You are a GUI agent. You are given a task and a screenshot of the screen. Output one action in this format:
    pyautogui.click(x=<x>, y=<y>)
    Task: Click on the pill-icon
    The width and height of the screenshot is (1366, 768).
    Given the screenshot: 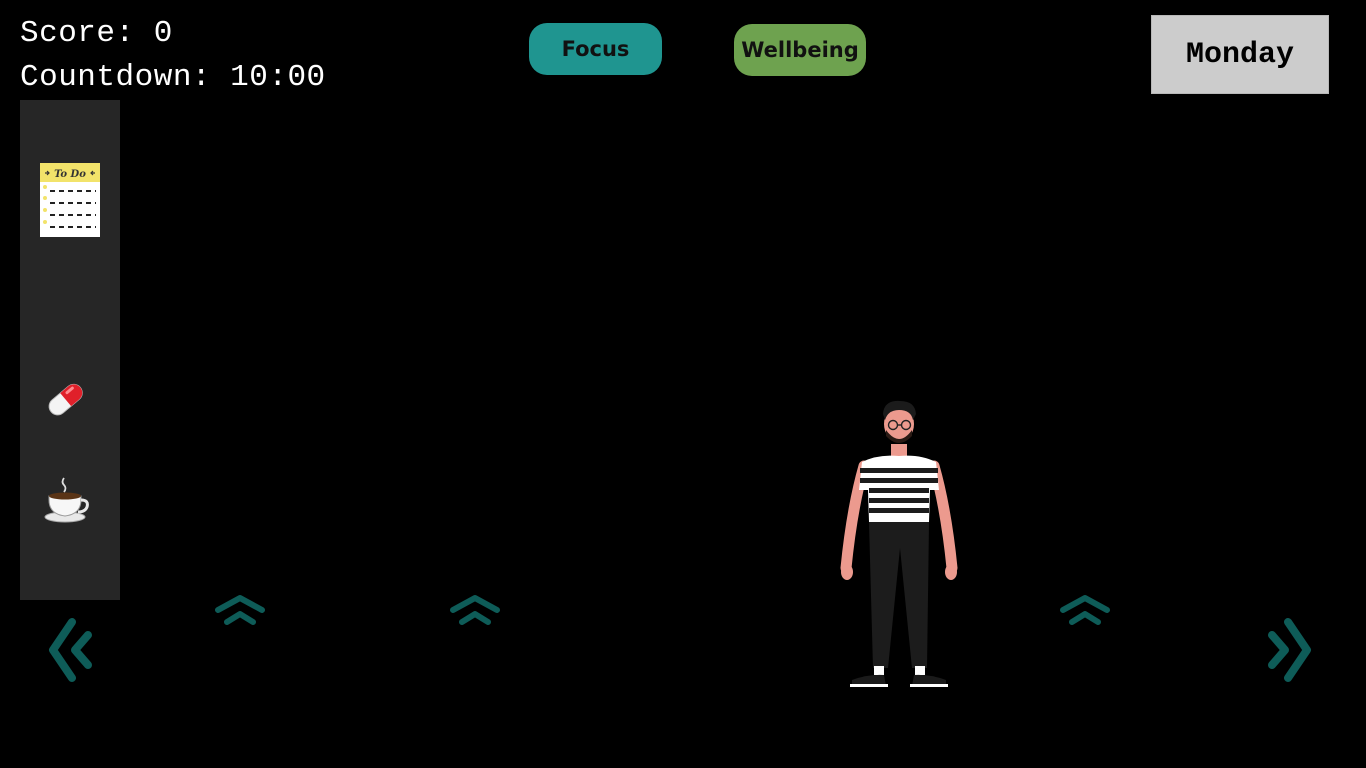 What is the action you would take?
    pyautogui.click(x=66, y=400)
    